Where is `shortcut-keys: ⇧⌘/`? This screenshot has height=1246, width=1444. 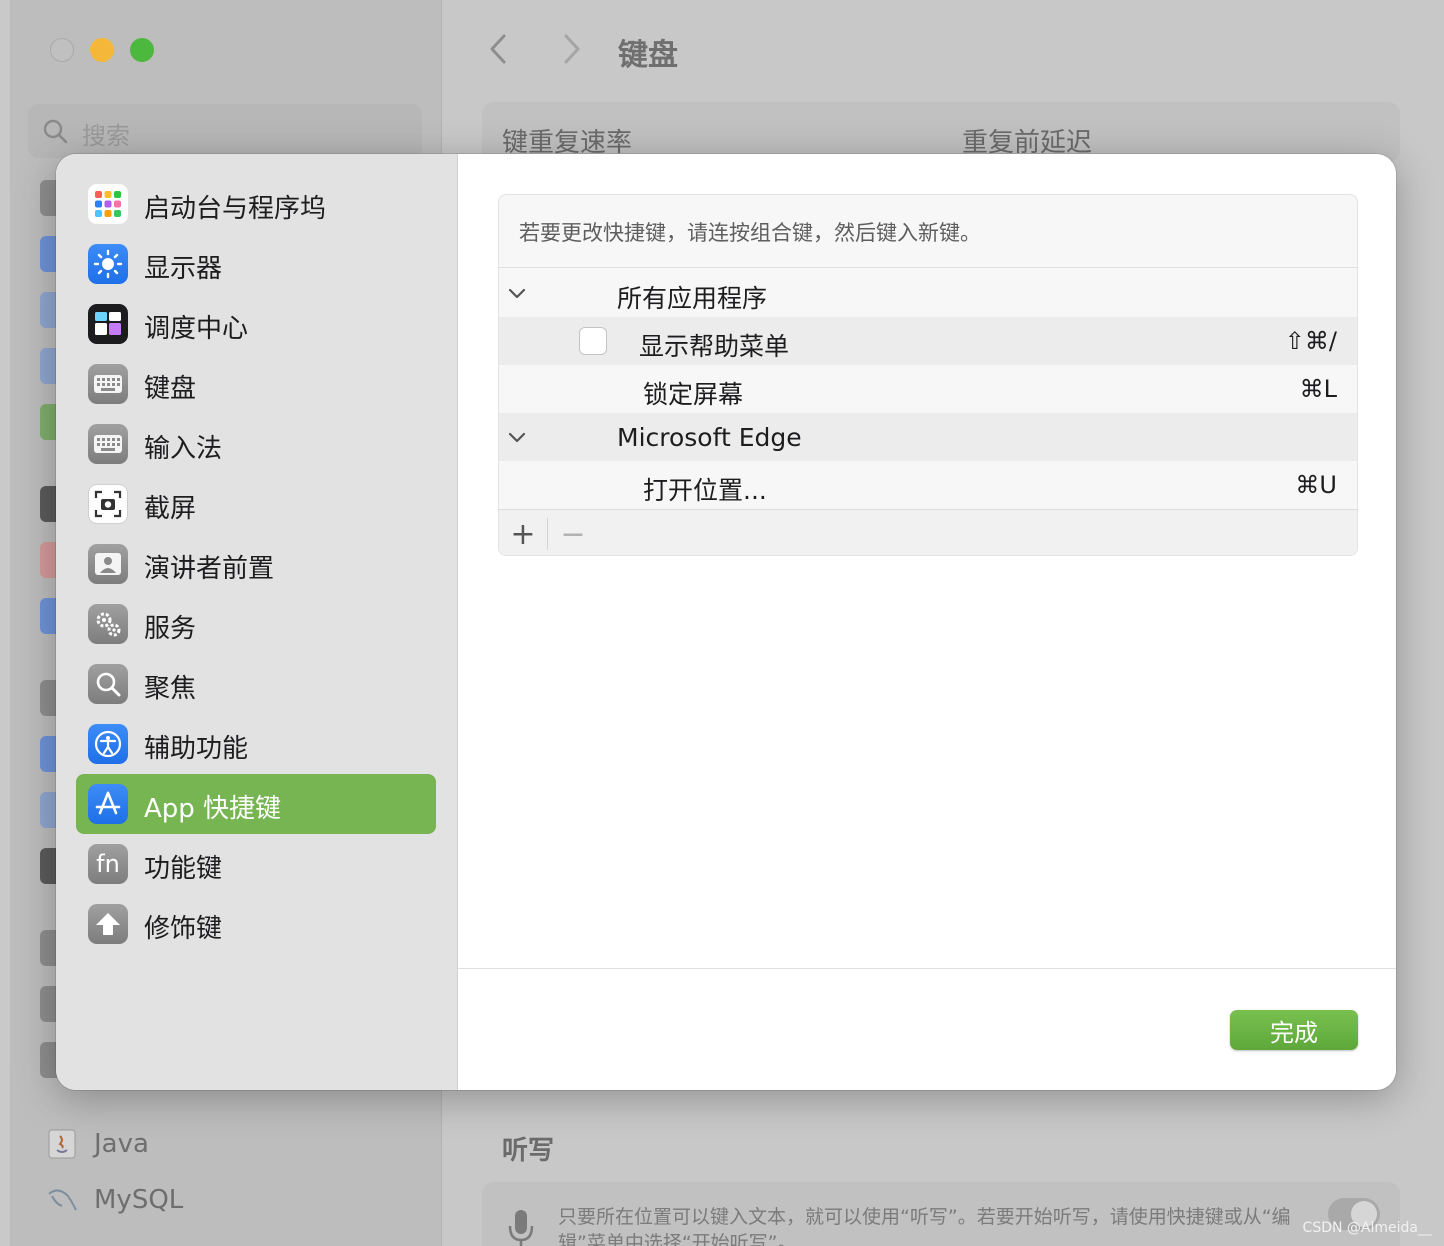
shortcut-keys: ⇧⌘/ is located at coordinates (1311, 341).